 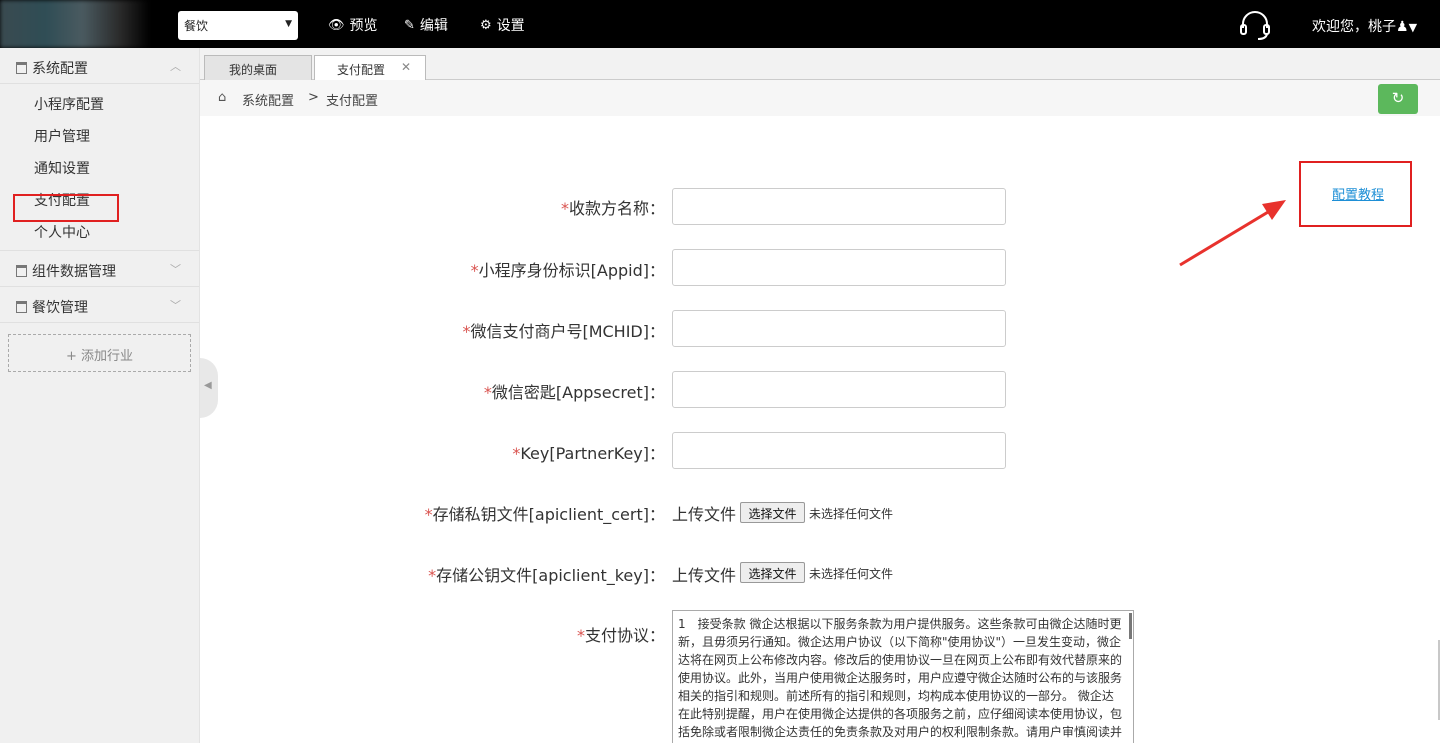 What do you see at coordinates (510, 26) in the screenshot?
I see `settings-label: 设置` at bounding box center [510, 26].